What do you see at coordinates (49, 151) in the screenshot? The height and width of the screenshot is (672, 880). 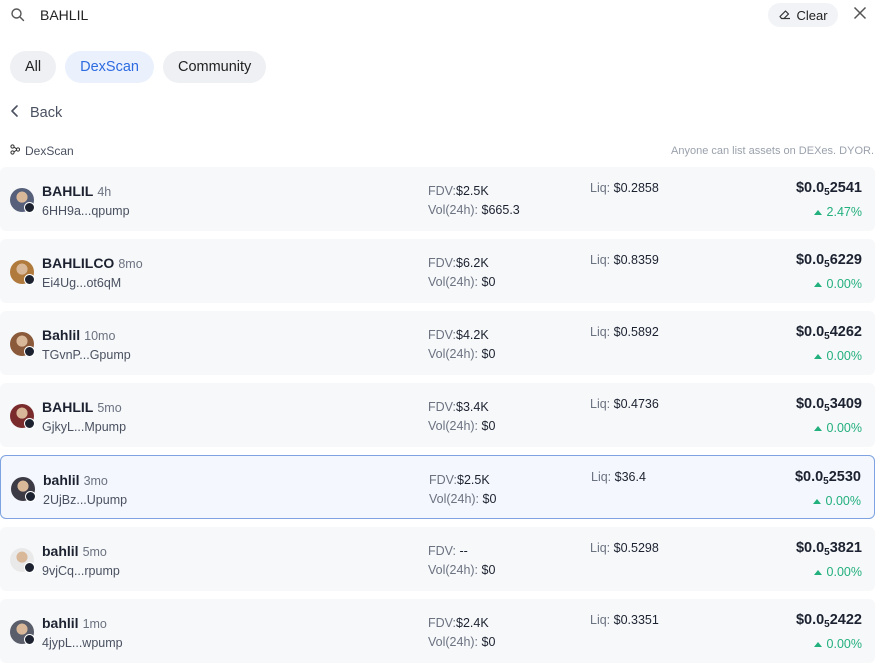 I see `section-title: DexScan` at bounding box center [49, 151].